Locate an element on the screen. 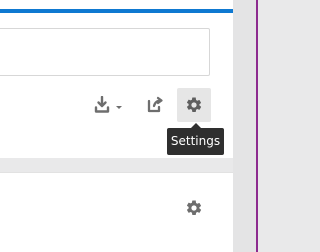 Image resolution: width=320 pixels, height=252 pixels. download-button is located at coordinates (110, 105).